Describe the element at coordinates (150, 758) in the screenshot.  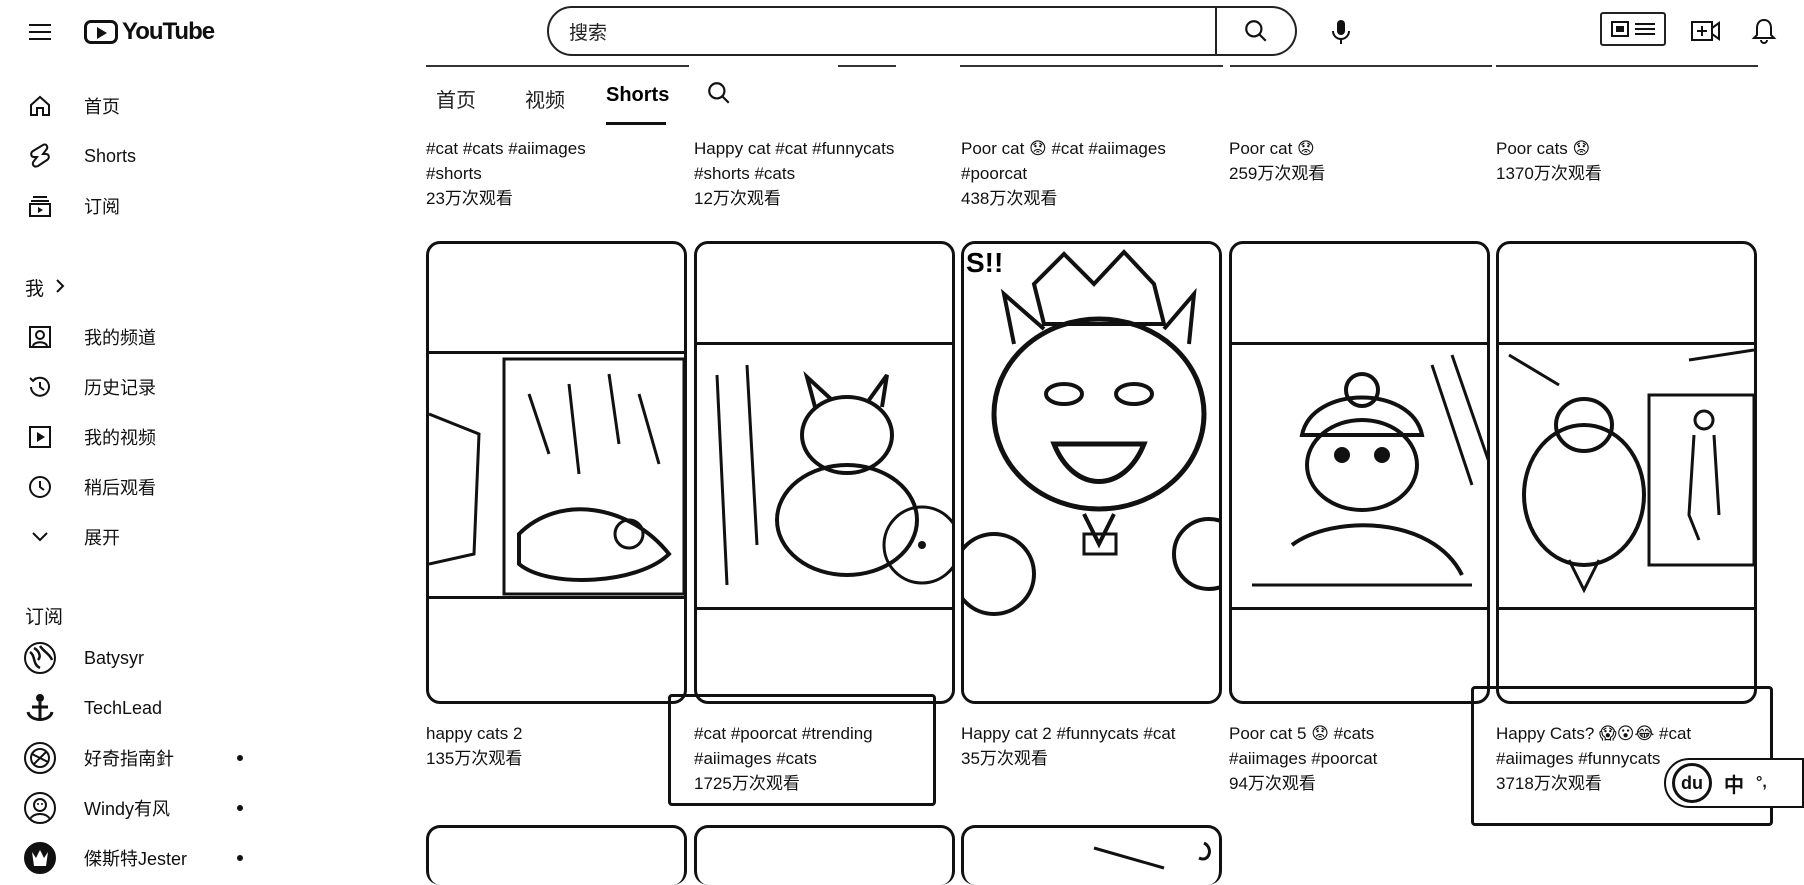
I see `subscription-channel: 好奇指南針` at that location.